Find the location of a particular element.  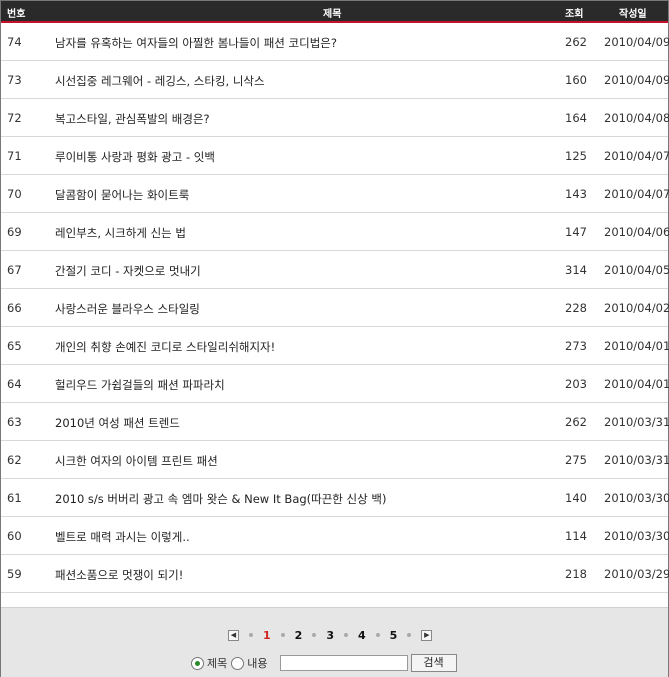

post-views: 114 is located at coordinates (576, 536).